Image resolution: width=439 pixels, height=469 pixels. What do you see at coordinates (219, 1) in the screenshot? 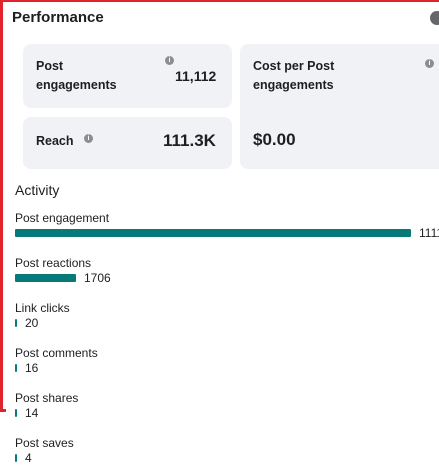
I see `frame-border-top` at bounding box center [219, 1].